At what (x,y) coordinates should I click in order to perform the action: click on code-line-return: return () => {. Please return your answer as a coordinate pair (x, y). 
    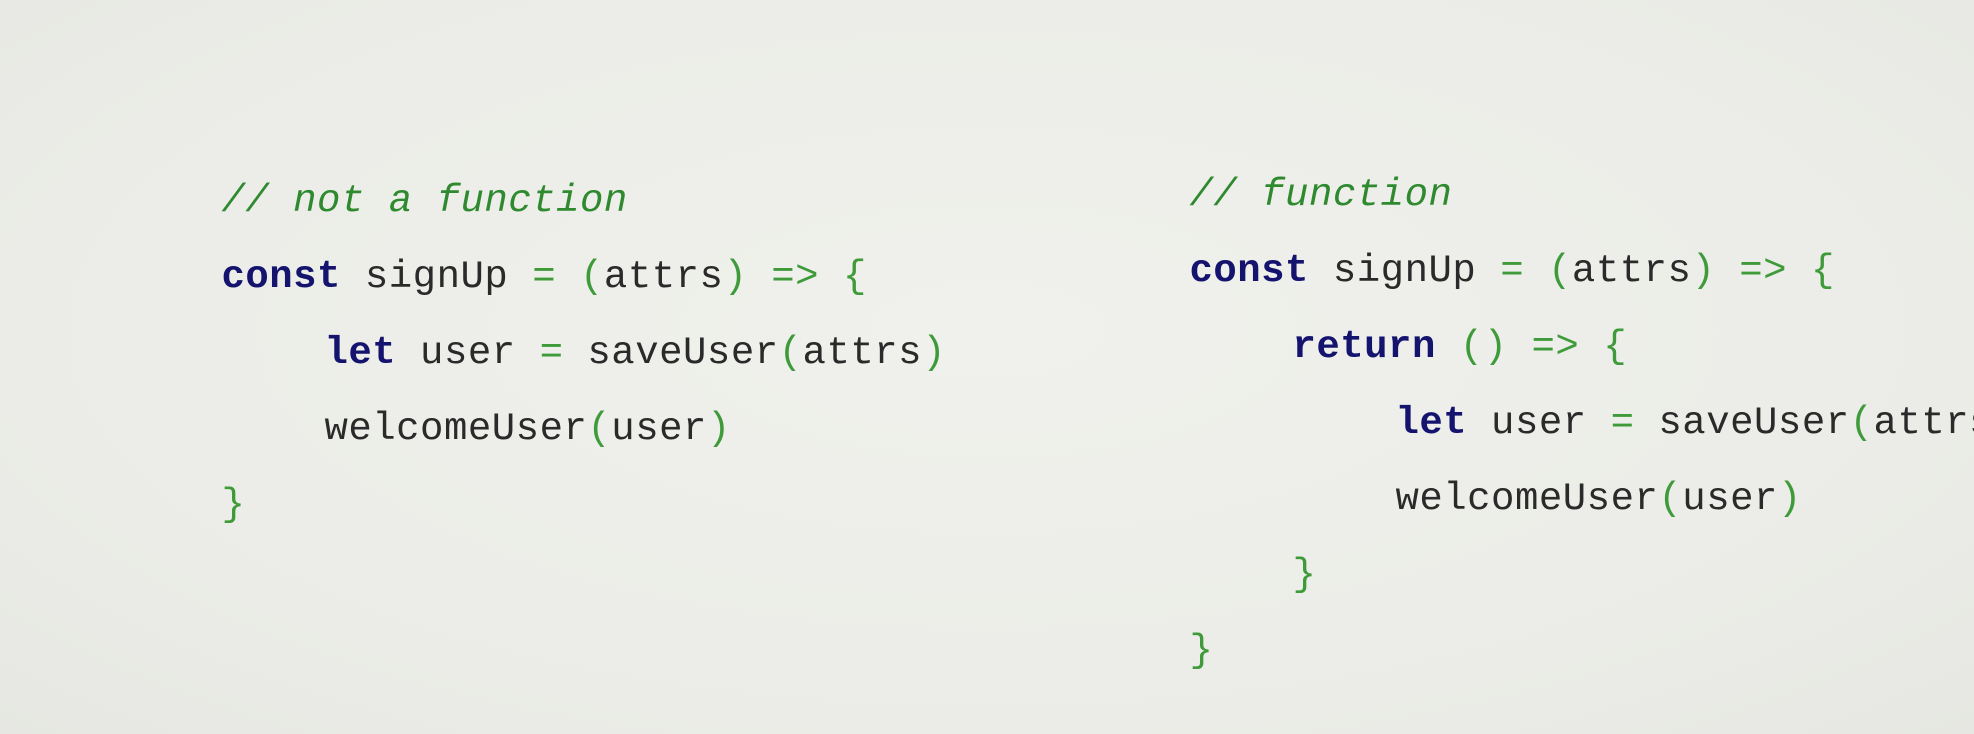
    Looking at the image, I should click on (1388, 323).